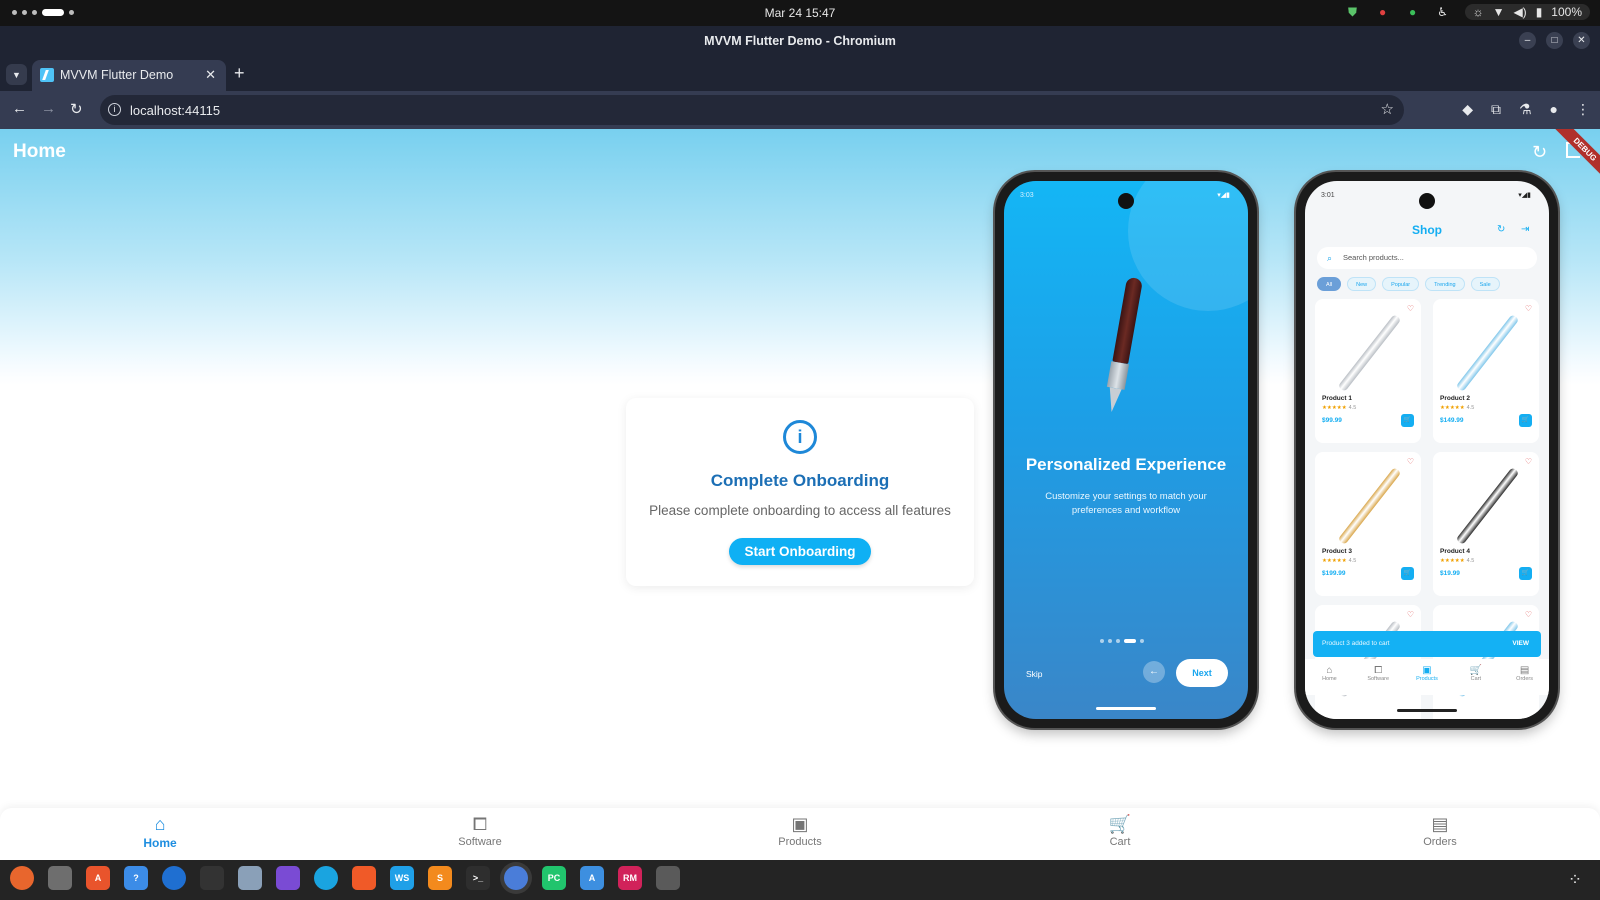 The width and height of the screenshot is (1600, 900). What do you see at coordinates (1486, 371) in the screenshot?
I see `product-card: ♡ Product 2 ★★★★★ 4.5 $149.99 🛒` at bounding box center [1486, 371].